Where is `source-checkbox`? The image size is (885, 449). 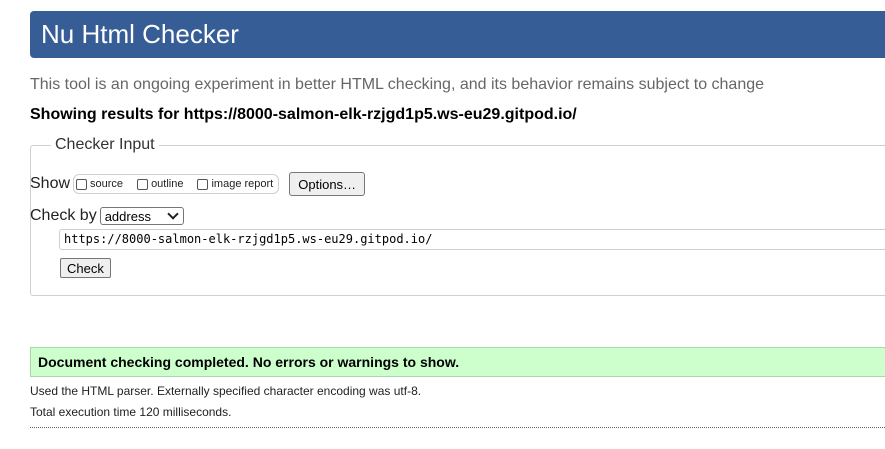
source-checkbox is located at coordinates (82, 184).